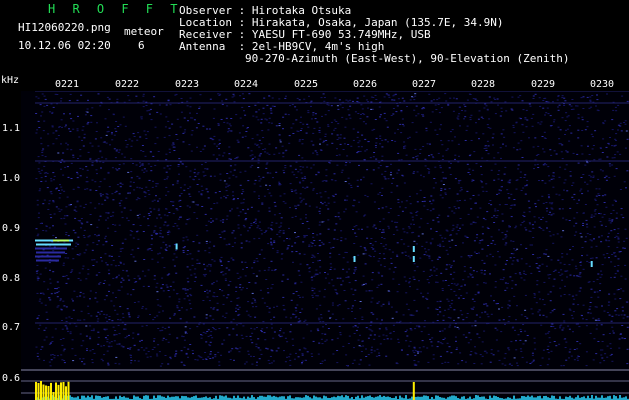 Image resolution: width=629 pixels, height=400 pixels. Describe the element at coordinates (67, 84) in the screenshot. I see `x-tick-label: 0221` at that location.